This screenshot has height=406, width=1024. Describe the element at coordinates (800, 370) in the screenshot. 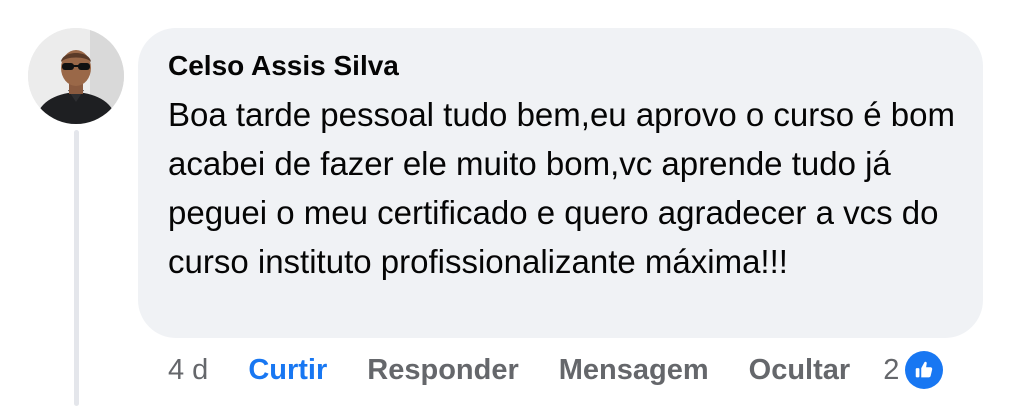

I see `hide-button: Ocultar` at that location.